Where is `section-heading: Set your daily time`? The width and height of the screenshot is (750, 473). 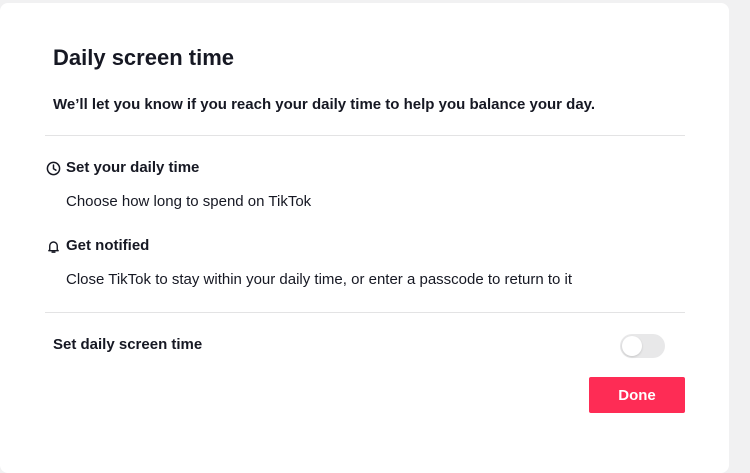
section-heading: Set your daily time is located at coordinates (133, 167).